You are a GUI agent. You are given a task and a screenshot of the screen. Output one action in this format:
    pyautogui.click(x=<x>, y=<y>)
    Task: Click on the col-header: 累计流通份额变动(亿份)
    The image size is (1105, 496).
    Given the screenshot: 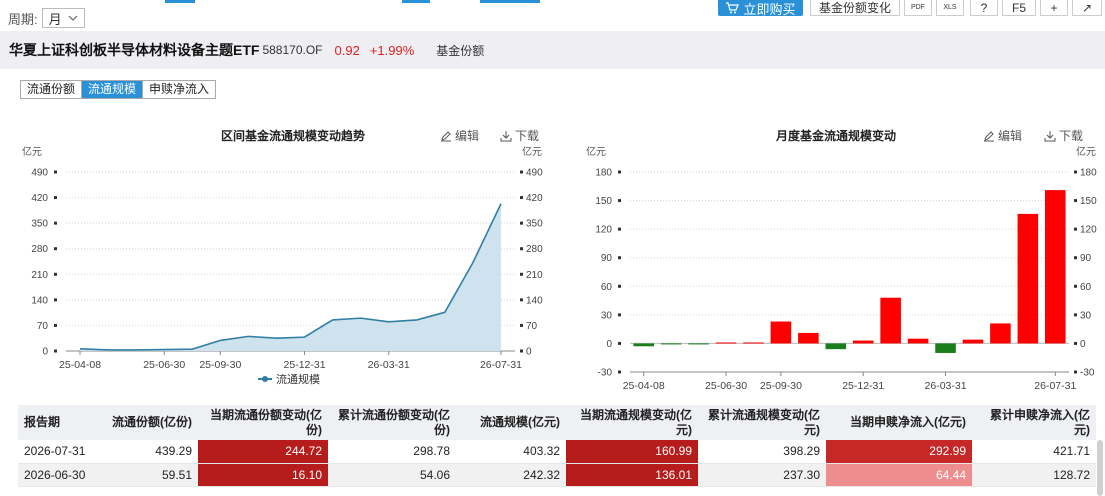 What is the action you would take?
    pyautogui.click(x=392, y=422)
    